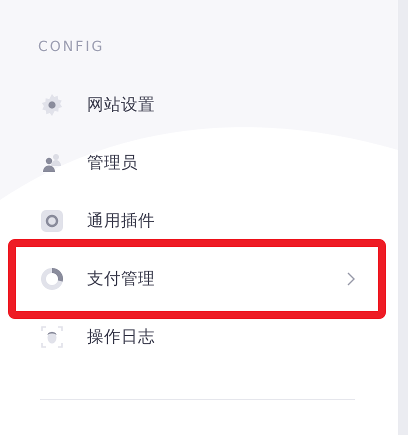 Image resolution: width=408 pixels, height=435 pixels. What do you see at coordinates (52, 221) in the screenshot?
I see `toggle-icon` at bounding box center [52, 221].